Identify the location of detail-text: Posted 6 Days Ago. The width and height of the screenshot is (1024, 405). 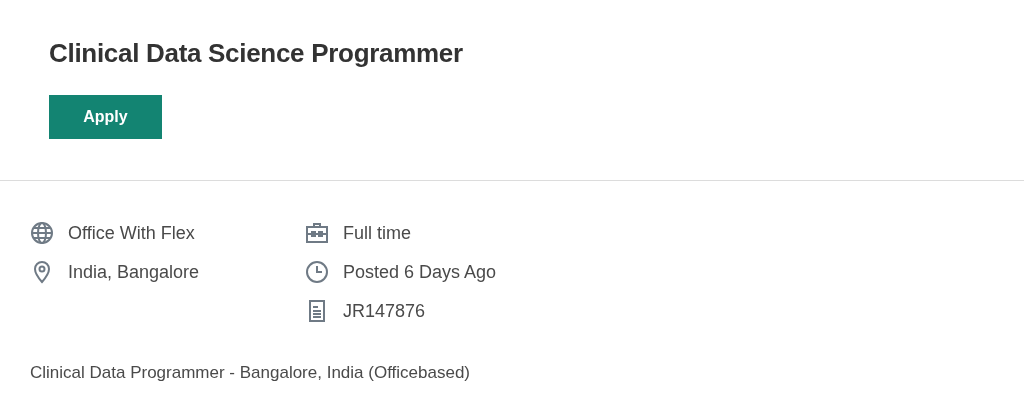
(420, 272).